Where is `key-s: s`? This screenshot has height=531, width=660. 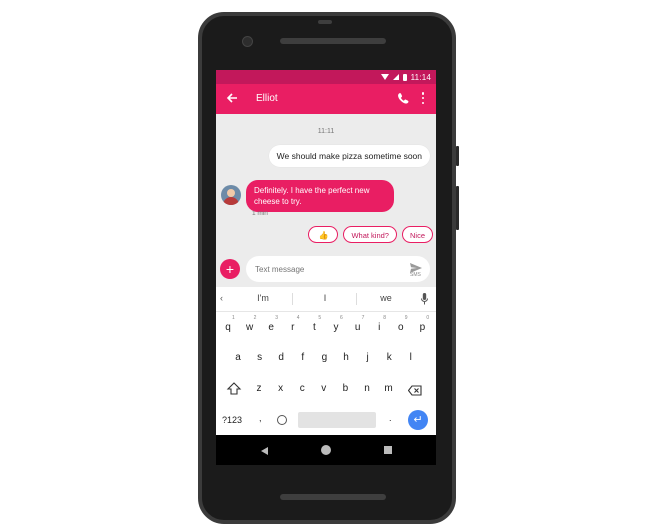 key-s: s is located at coordinates (260, 358).